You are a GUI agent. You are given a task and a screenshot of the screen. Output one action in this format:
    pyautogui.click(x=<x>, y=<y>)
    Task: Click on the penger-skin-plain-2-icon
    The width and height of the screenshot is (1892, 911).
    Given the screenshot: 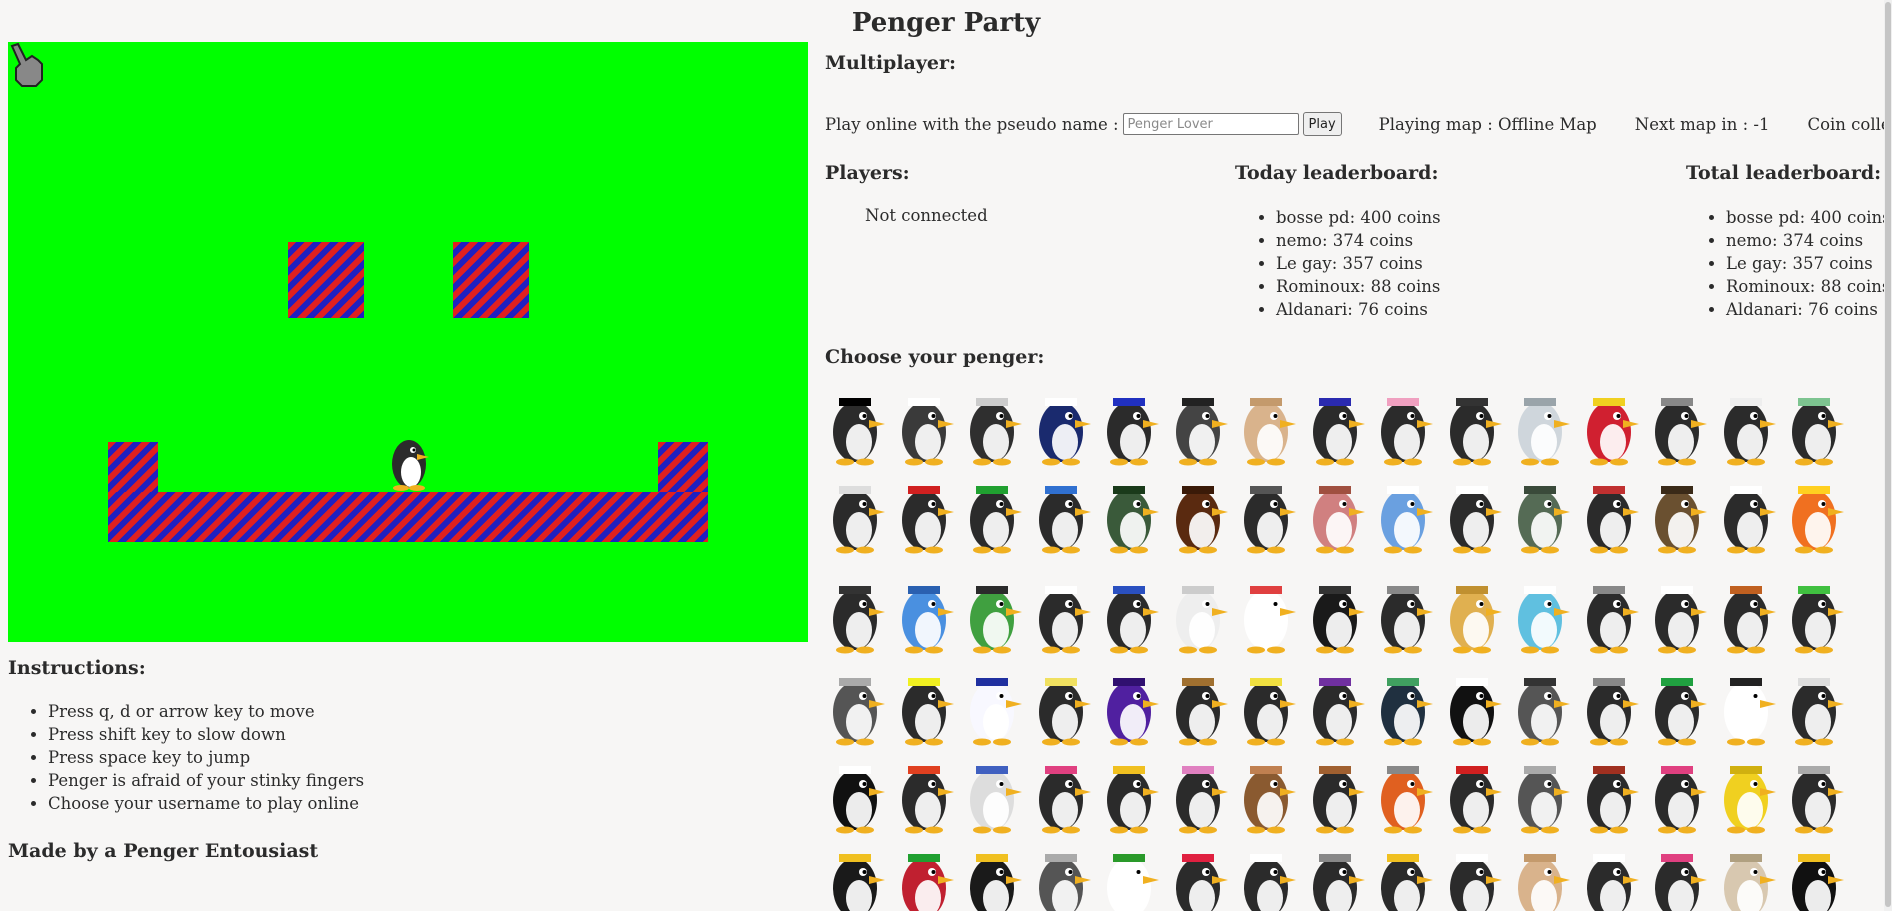 What is the action you would take?
    pyautogui.click(x=1268, y=876)
    